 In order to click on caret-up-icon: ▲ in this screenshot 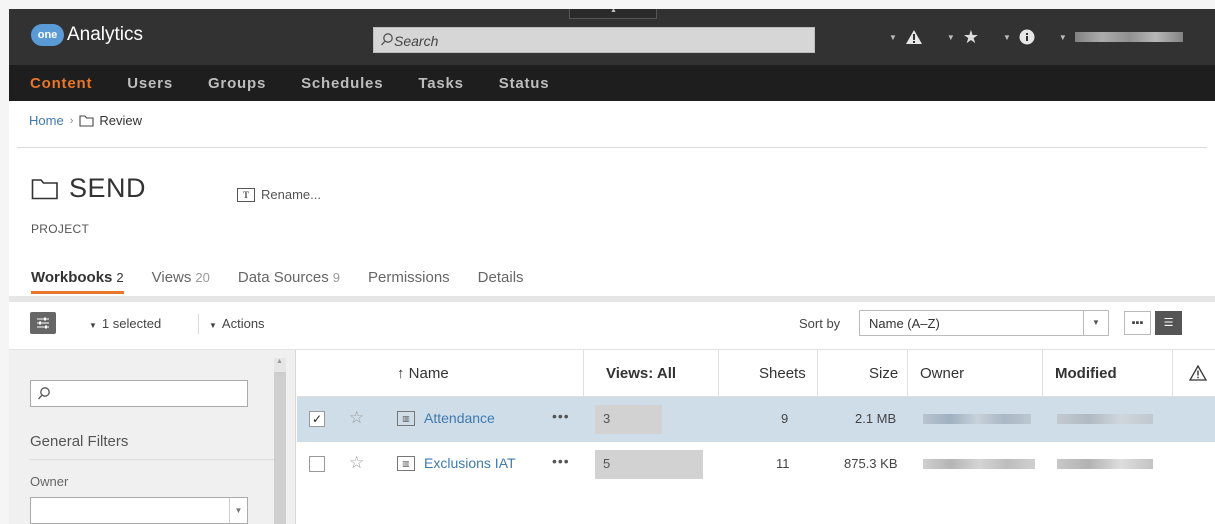, I will do `click(613, 11)`.